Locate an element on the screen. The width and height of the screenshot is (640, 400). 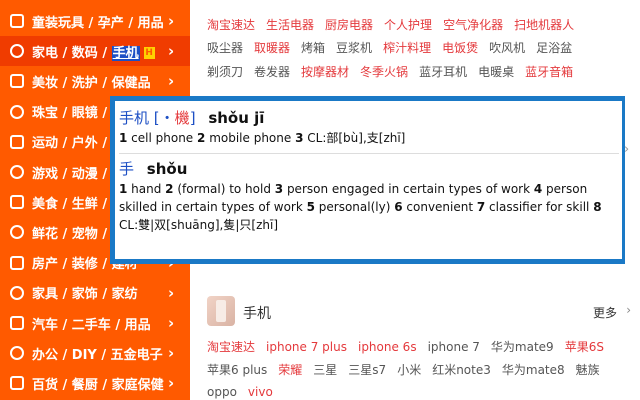
sidebar-category-label: 办公 / DIY / 五金电子 is located at coordinates (97, 355).